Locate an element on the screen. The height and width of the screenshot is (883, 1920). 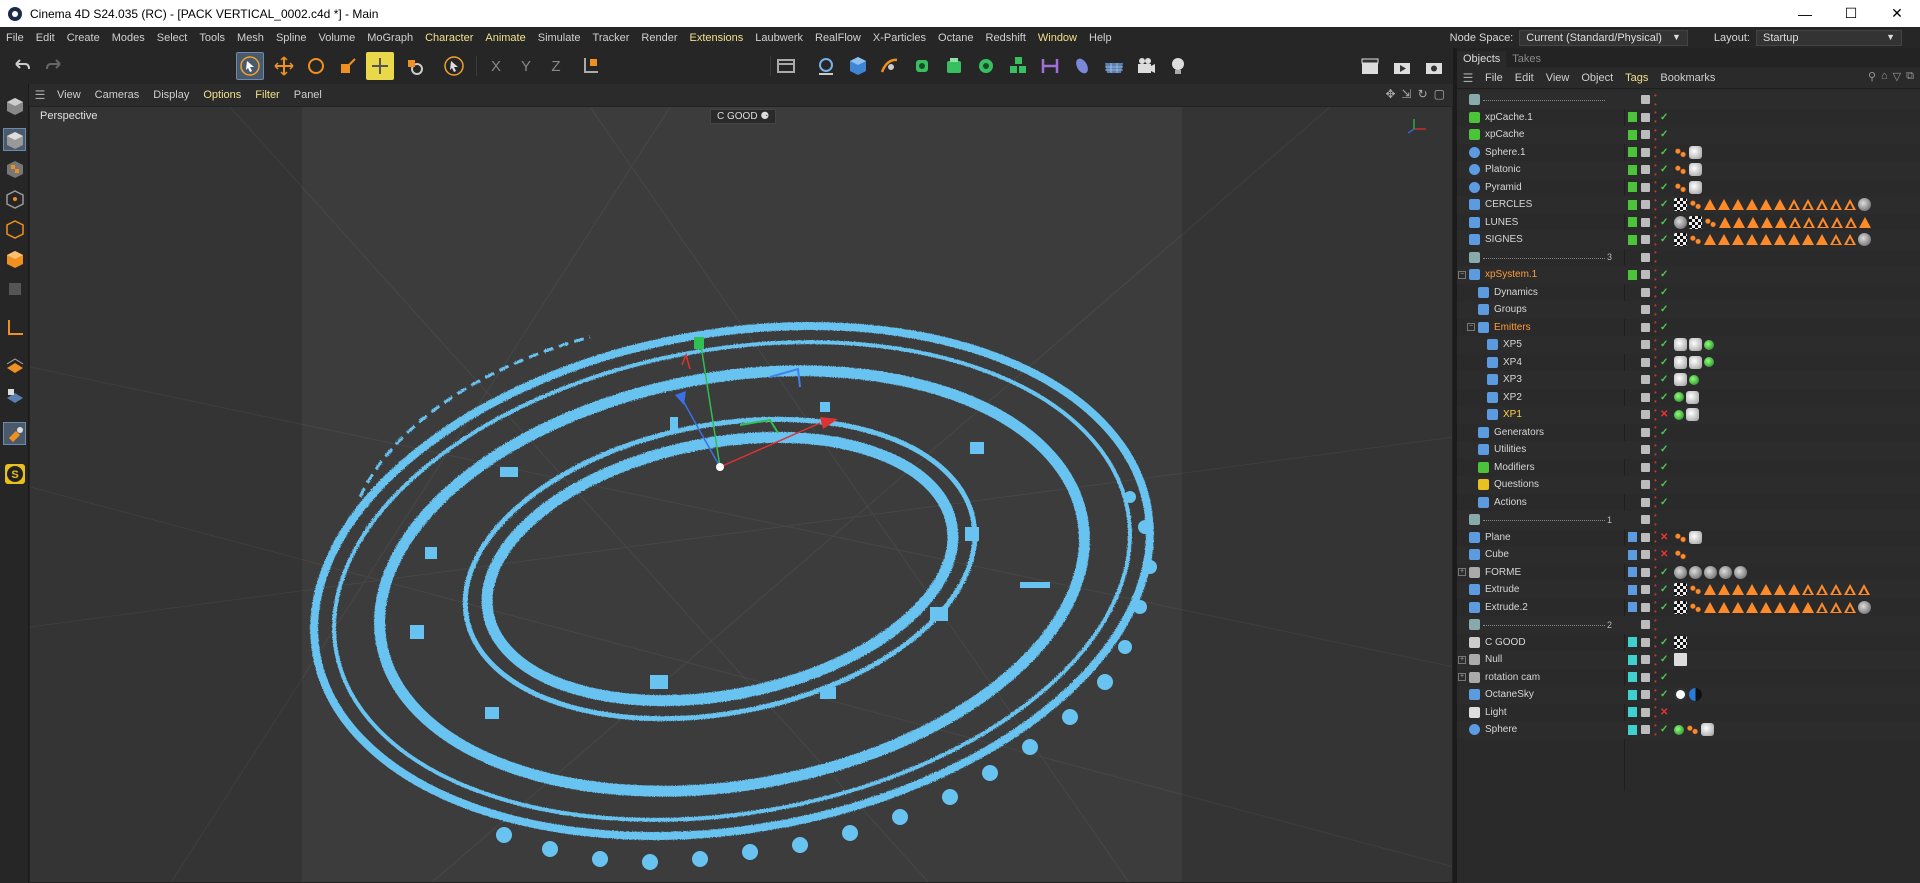
object-row: XP3 • • ✓ is located at coordinates (1688, 380).